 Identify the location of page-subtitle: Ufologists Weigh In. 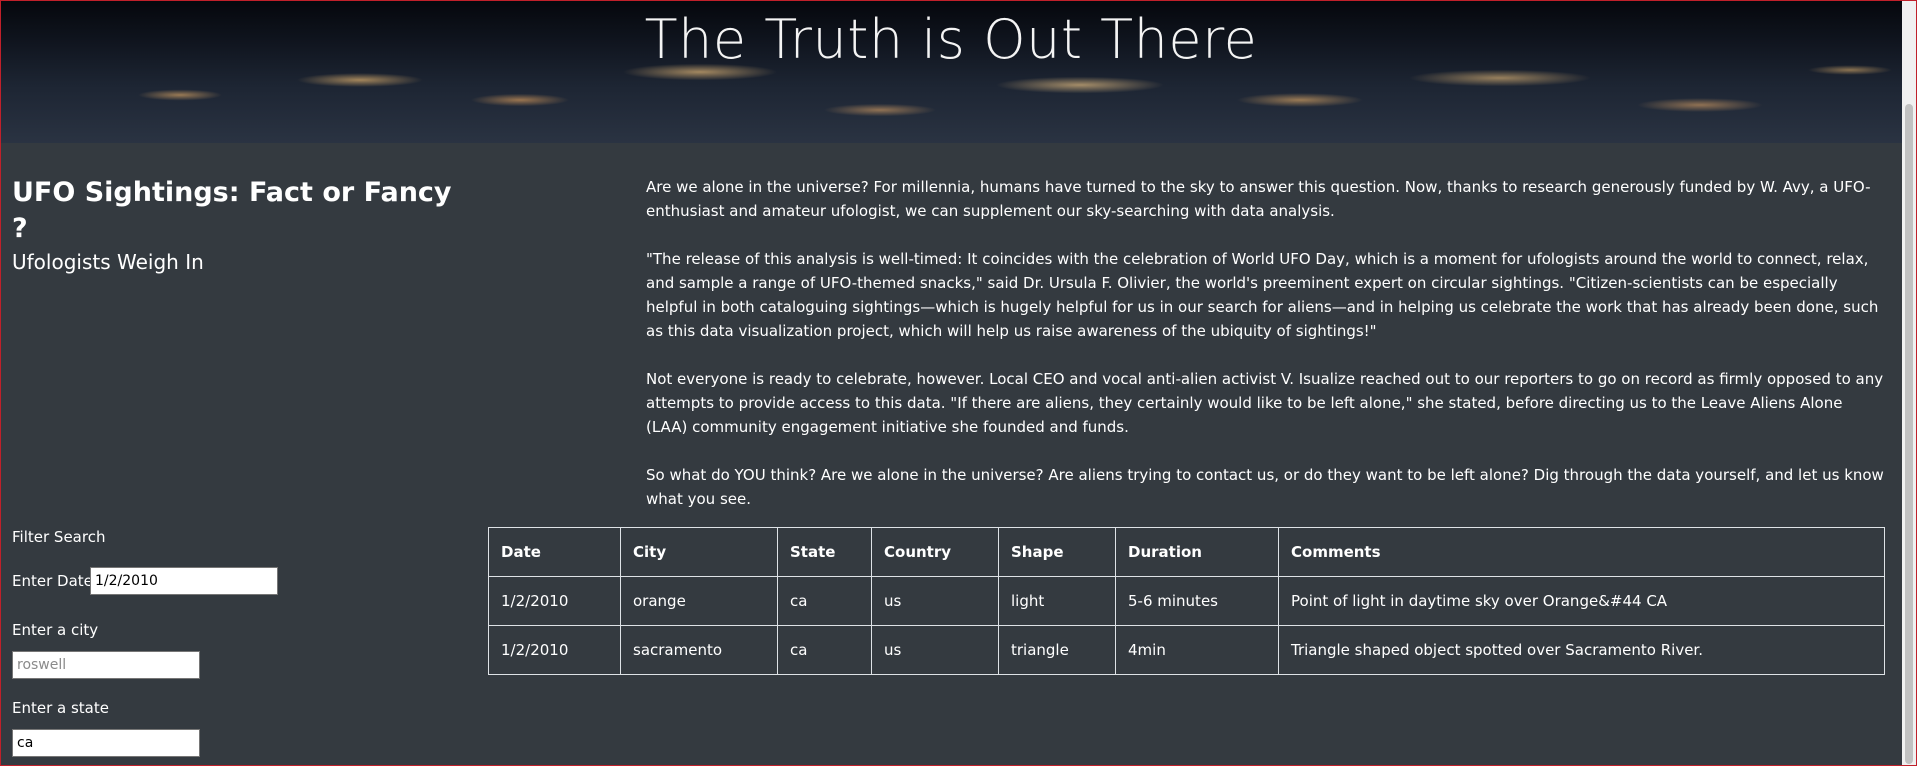
(108, 262).